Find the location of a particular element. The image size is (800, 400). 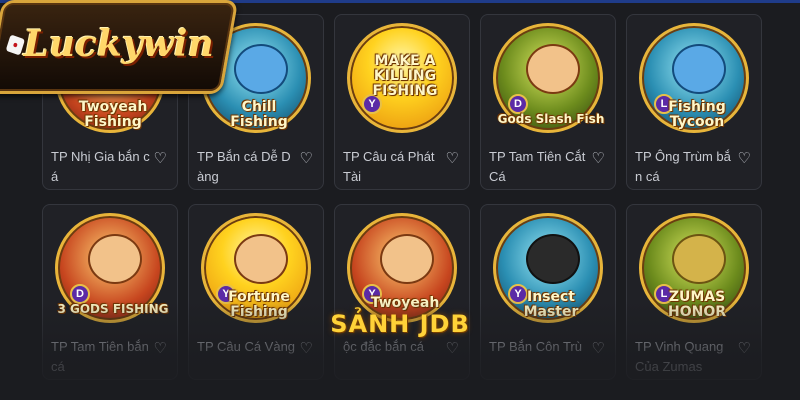

dice-icon is located at coordinates (15, 45).